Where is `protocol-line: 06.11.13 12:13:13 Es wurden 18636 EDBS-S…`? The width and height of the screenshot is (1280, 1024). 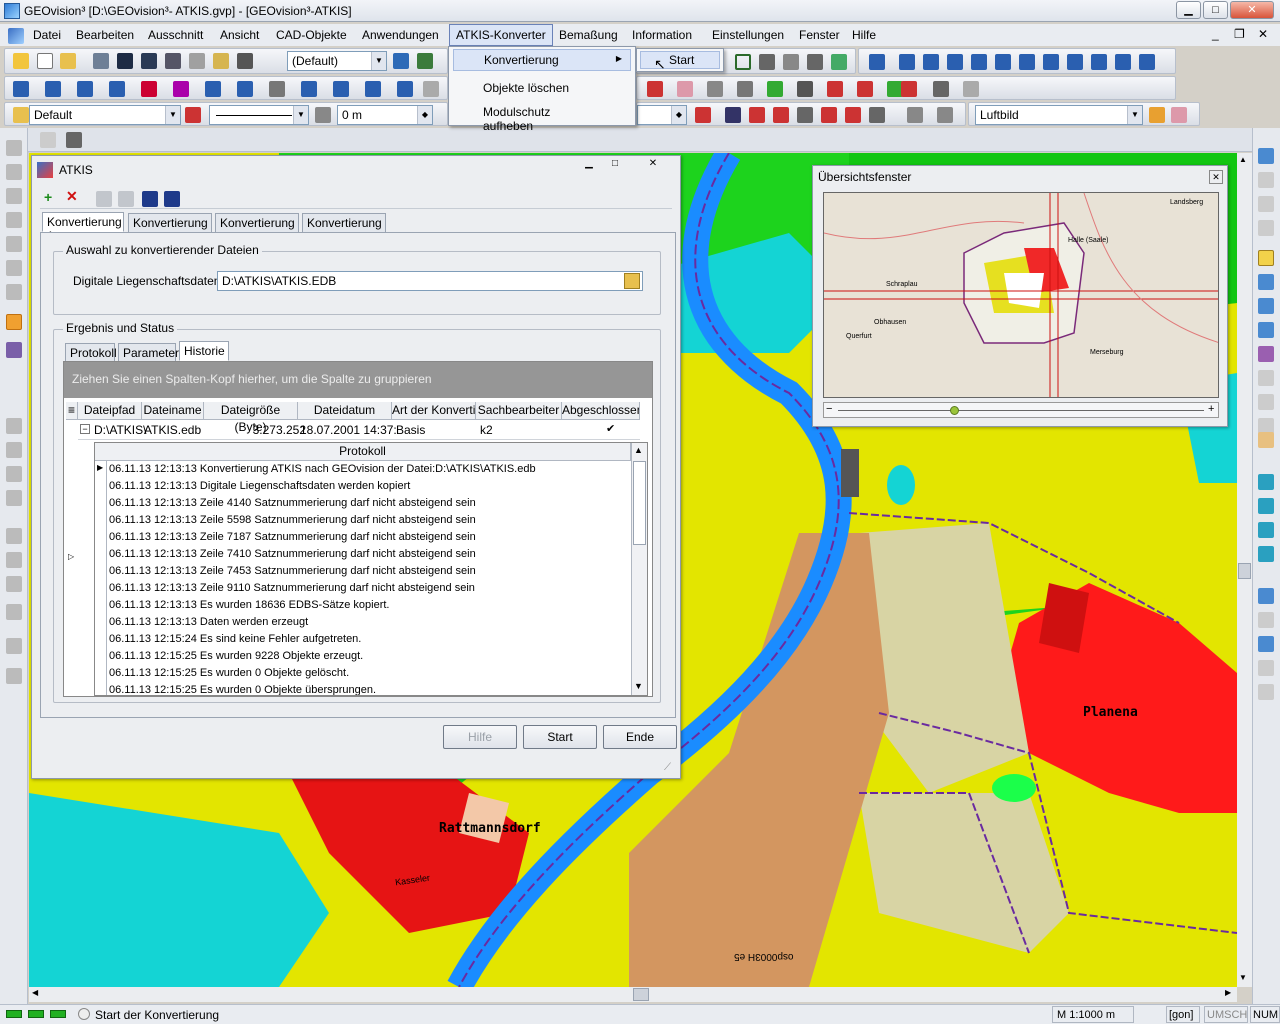
protocol-line: 06.11.13 12:13:13 Es wurden 18636 EDBS-S… is located at coordinates (249, 605).